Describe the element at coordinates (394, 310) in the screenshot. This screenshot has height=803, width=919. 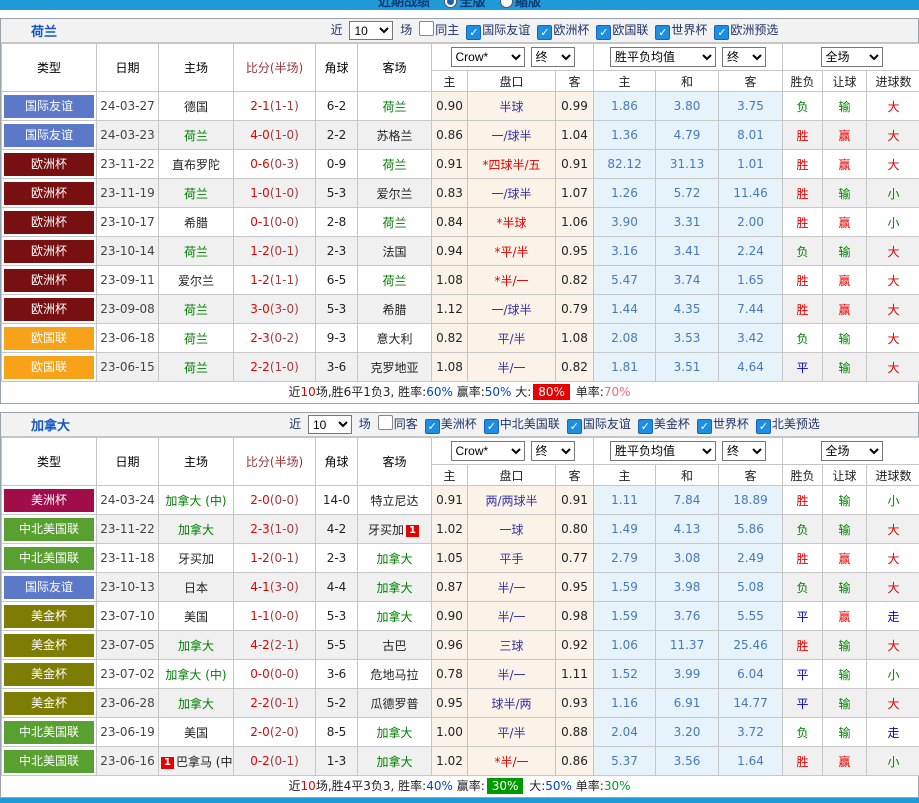
I see `team-label: 希腊` at that location.